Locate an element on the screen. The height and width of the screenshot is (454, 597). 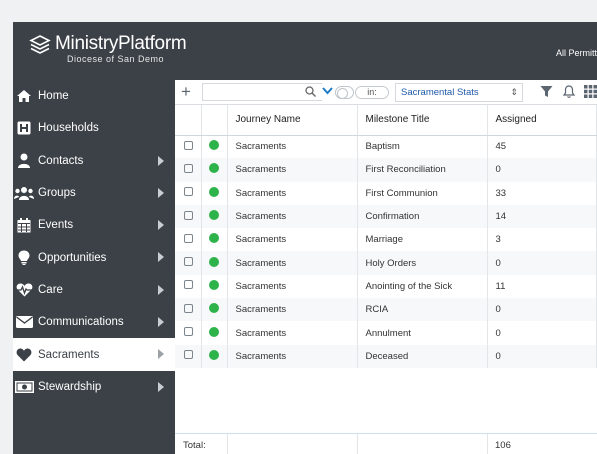
milestone-cell: Holy Orders is located at coordinates (422, 263).